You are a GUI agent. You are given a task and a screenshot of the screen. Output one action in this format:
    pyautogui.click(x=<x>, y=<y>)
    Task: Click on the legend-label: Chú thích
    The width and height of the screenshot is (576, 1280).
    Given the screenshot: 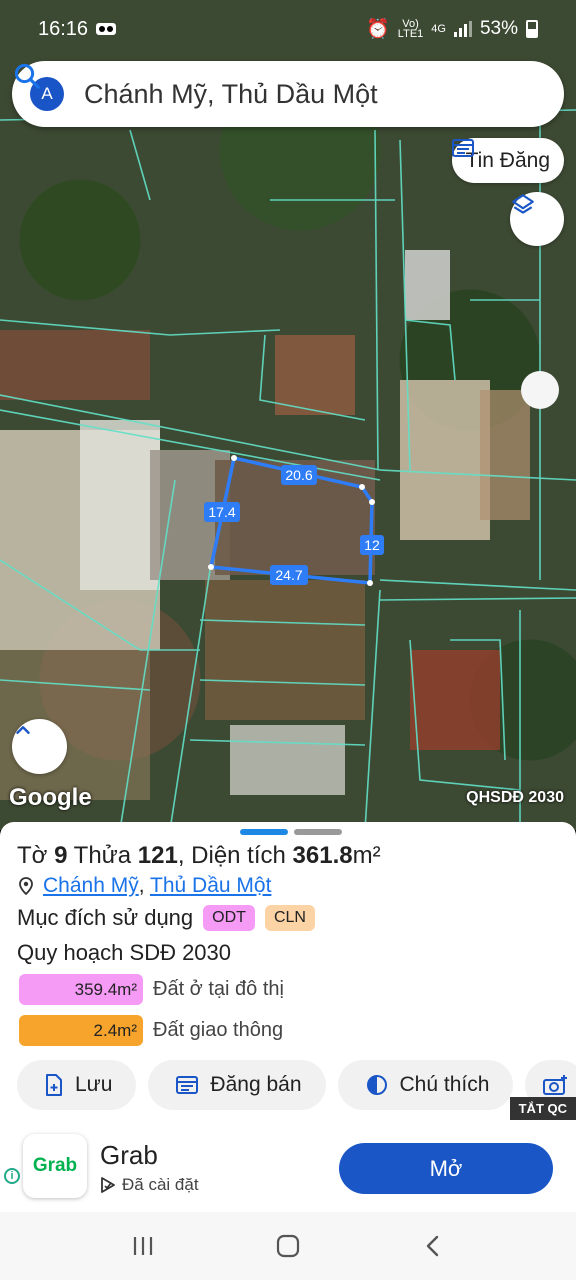 What is the action you would take?
    pyautogui.click(x=444, y=1084)
    